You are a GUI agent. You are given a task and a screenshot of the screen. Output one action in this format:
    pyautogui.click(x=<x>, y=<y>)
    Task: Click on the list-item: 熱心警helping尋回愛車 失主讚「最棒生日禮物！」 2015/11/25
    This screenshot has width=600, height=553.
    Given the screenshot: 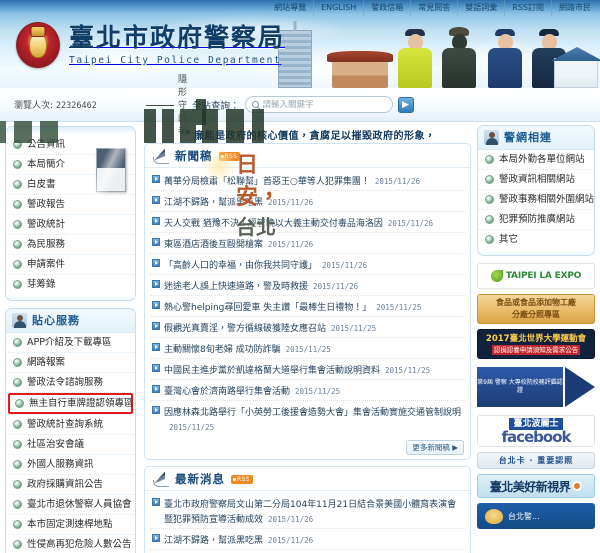 What is the action you would take?
    pyautogui.click(x=308, y=306)
    